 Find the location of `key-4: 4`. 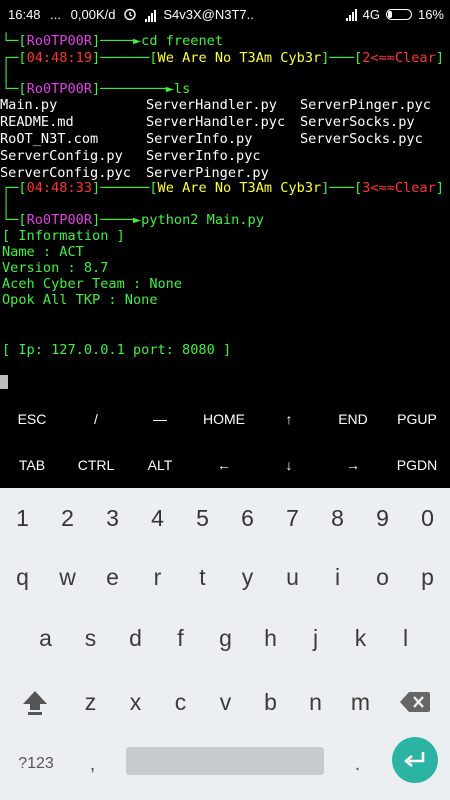

key-4: 4 is located at coordinates (157, 518).